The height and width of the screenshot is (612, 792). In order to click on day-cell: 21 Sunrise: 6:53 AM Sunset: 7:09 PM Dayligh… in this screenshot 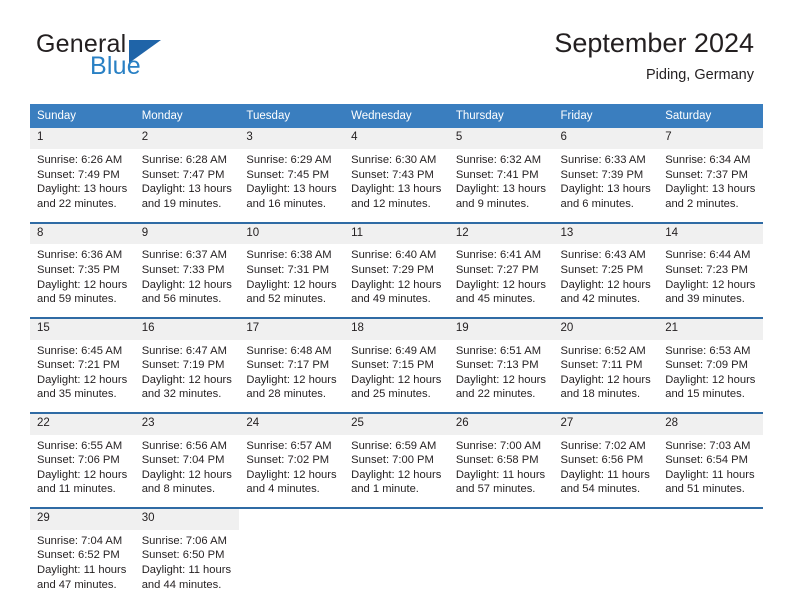, I will do `click(710, 365)`.